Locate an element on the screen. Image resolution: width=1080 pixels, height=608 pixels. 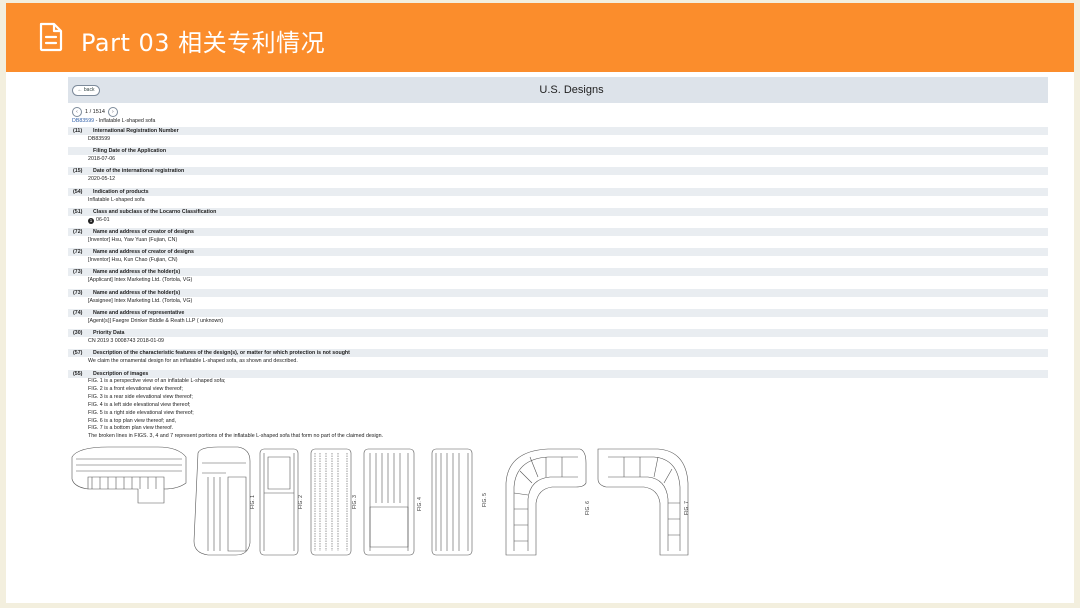
field-value-text: DB83599 is located at coordinates (99, 139).